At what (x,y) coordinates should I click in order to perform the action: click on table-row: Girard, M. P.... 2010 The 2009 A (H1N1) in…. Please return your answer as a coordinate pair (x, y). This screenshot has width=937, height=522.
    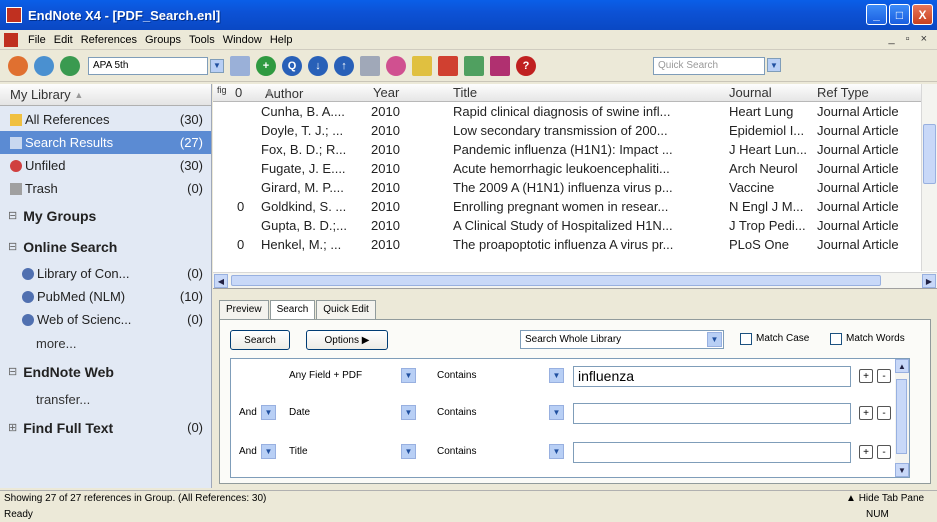
    Looking at the image, I should click on (567, 188).